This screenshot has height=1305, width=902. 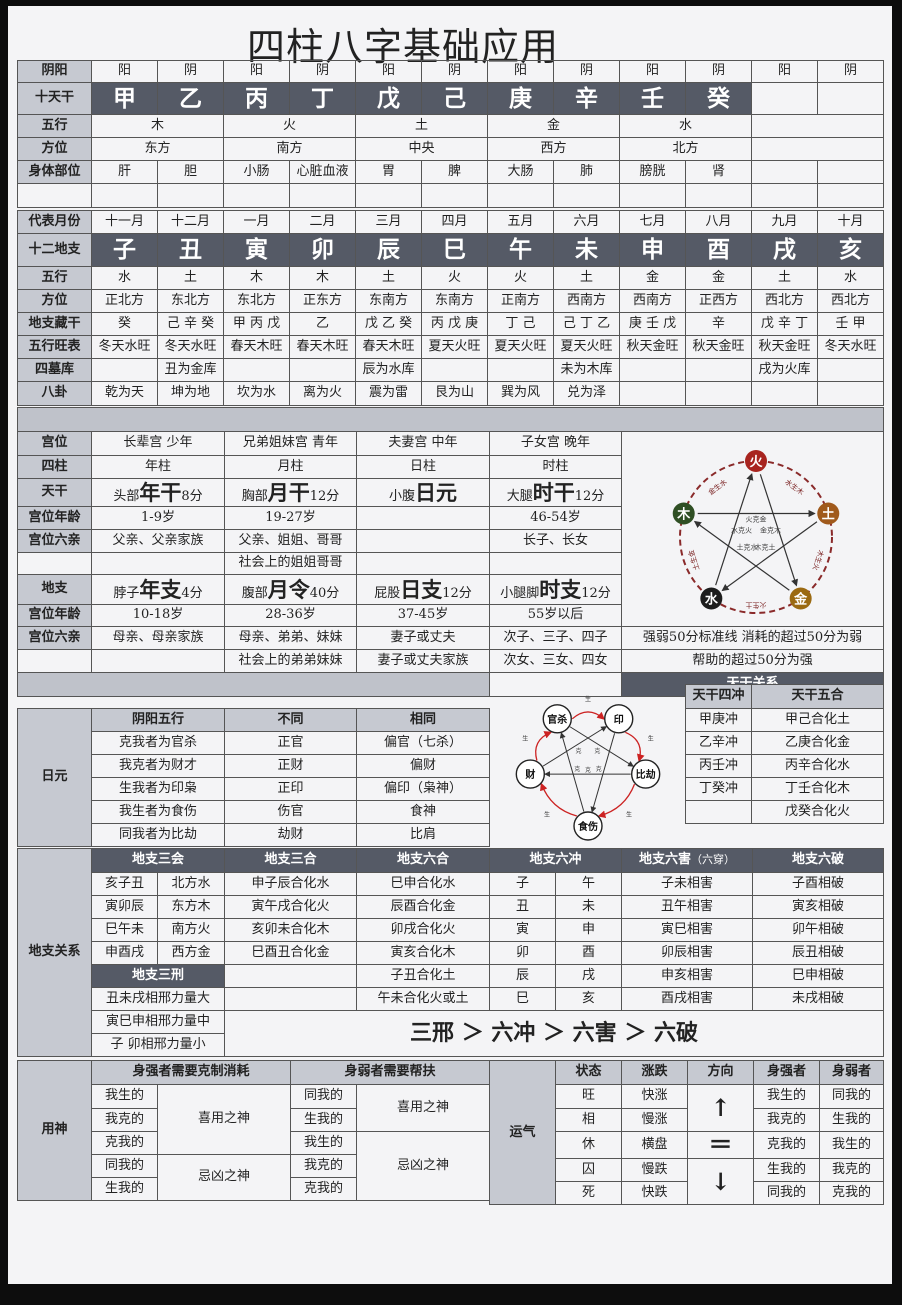 I want to click on stem-combine-cell: 戊癸合化火, so click(x=817, y=812).